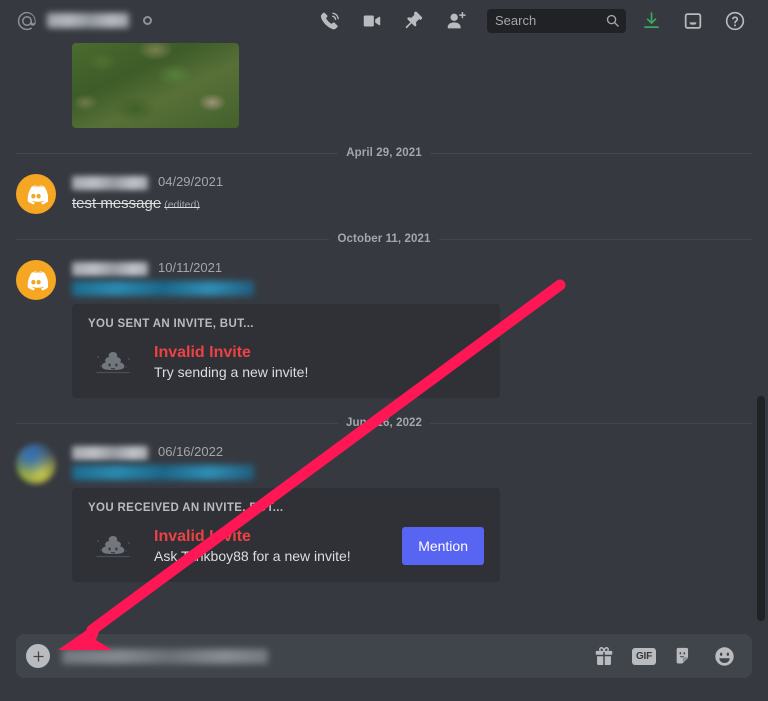 This screenshot has height=701, width=768. Describe the element at coordinates (372, 21) in the screenshot. I see `video-call-icon` at that location.